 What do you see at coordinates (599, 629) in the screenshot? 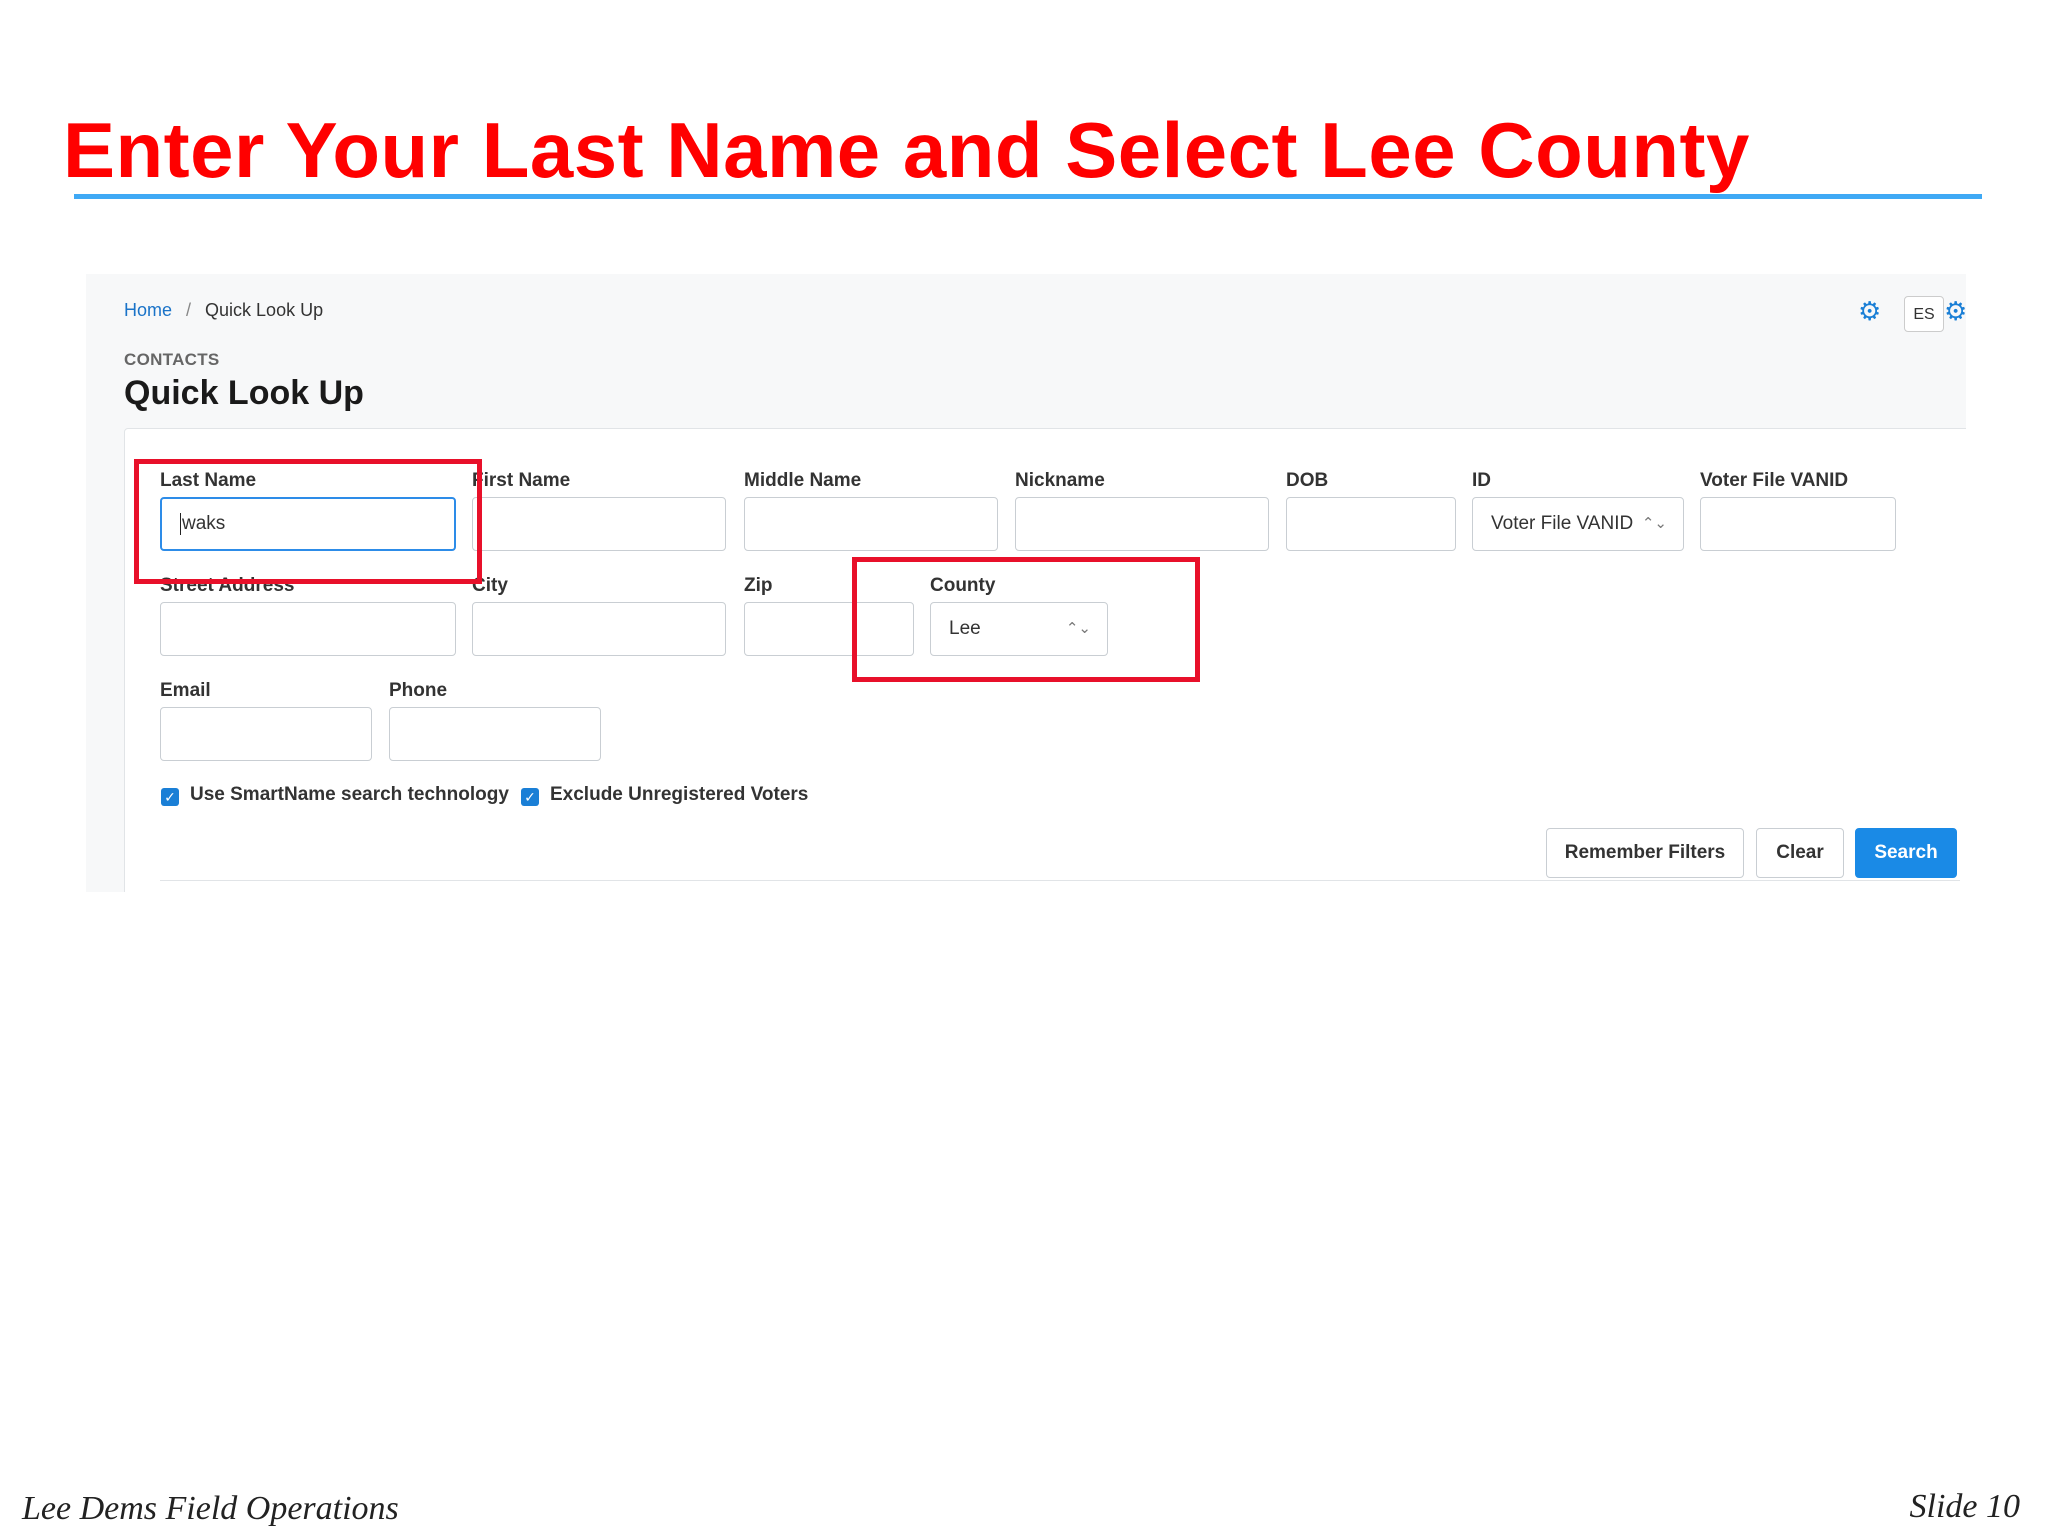
I see `city-input` at bounding box center [599, 629].